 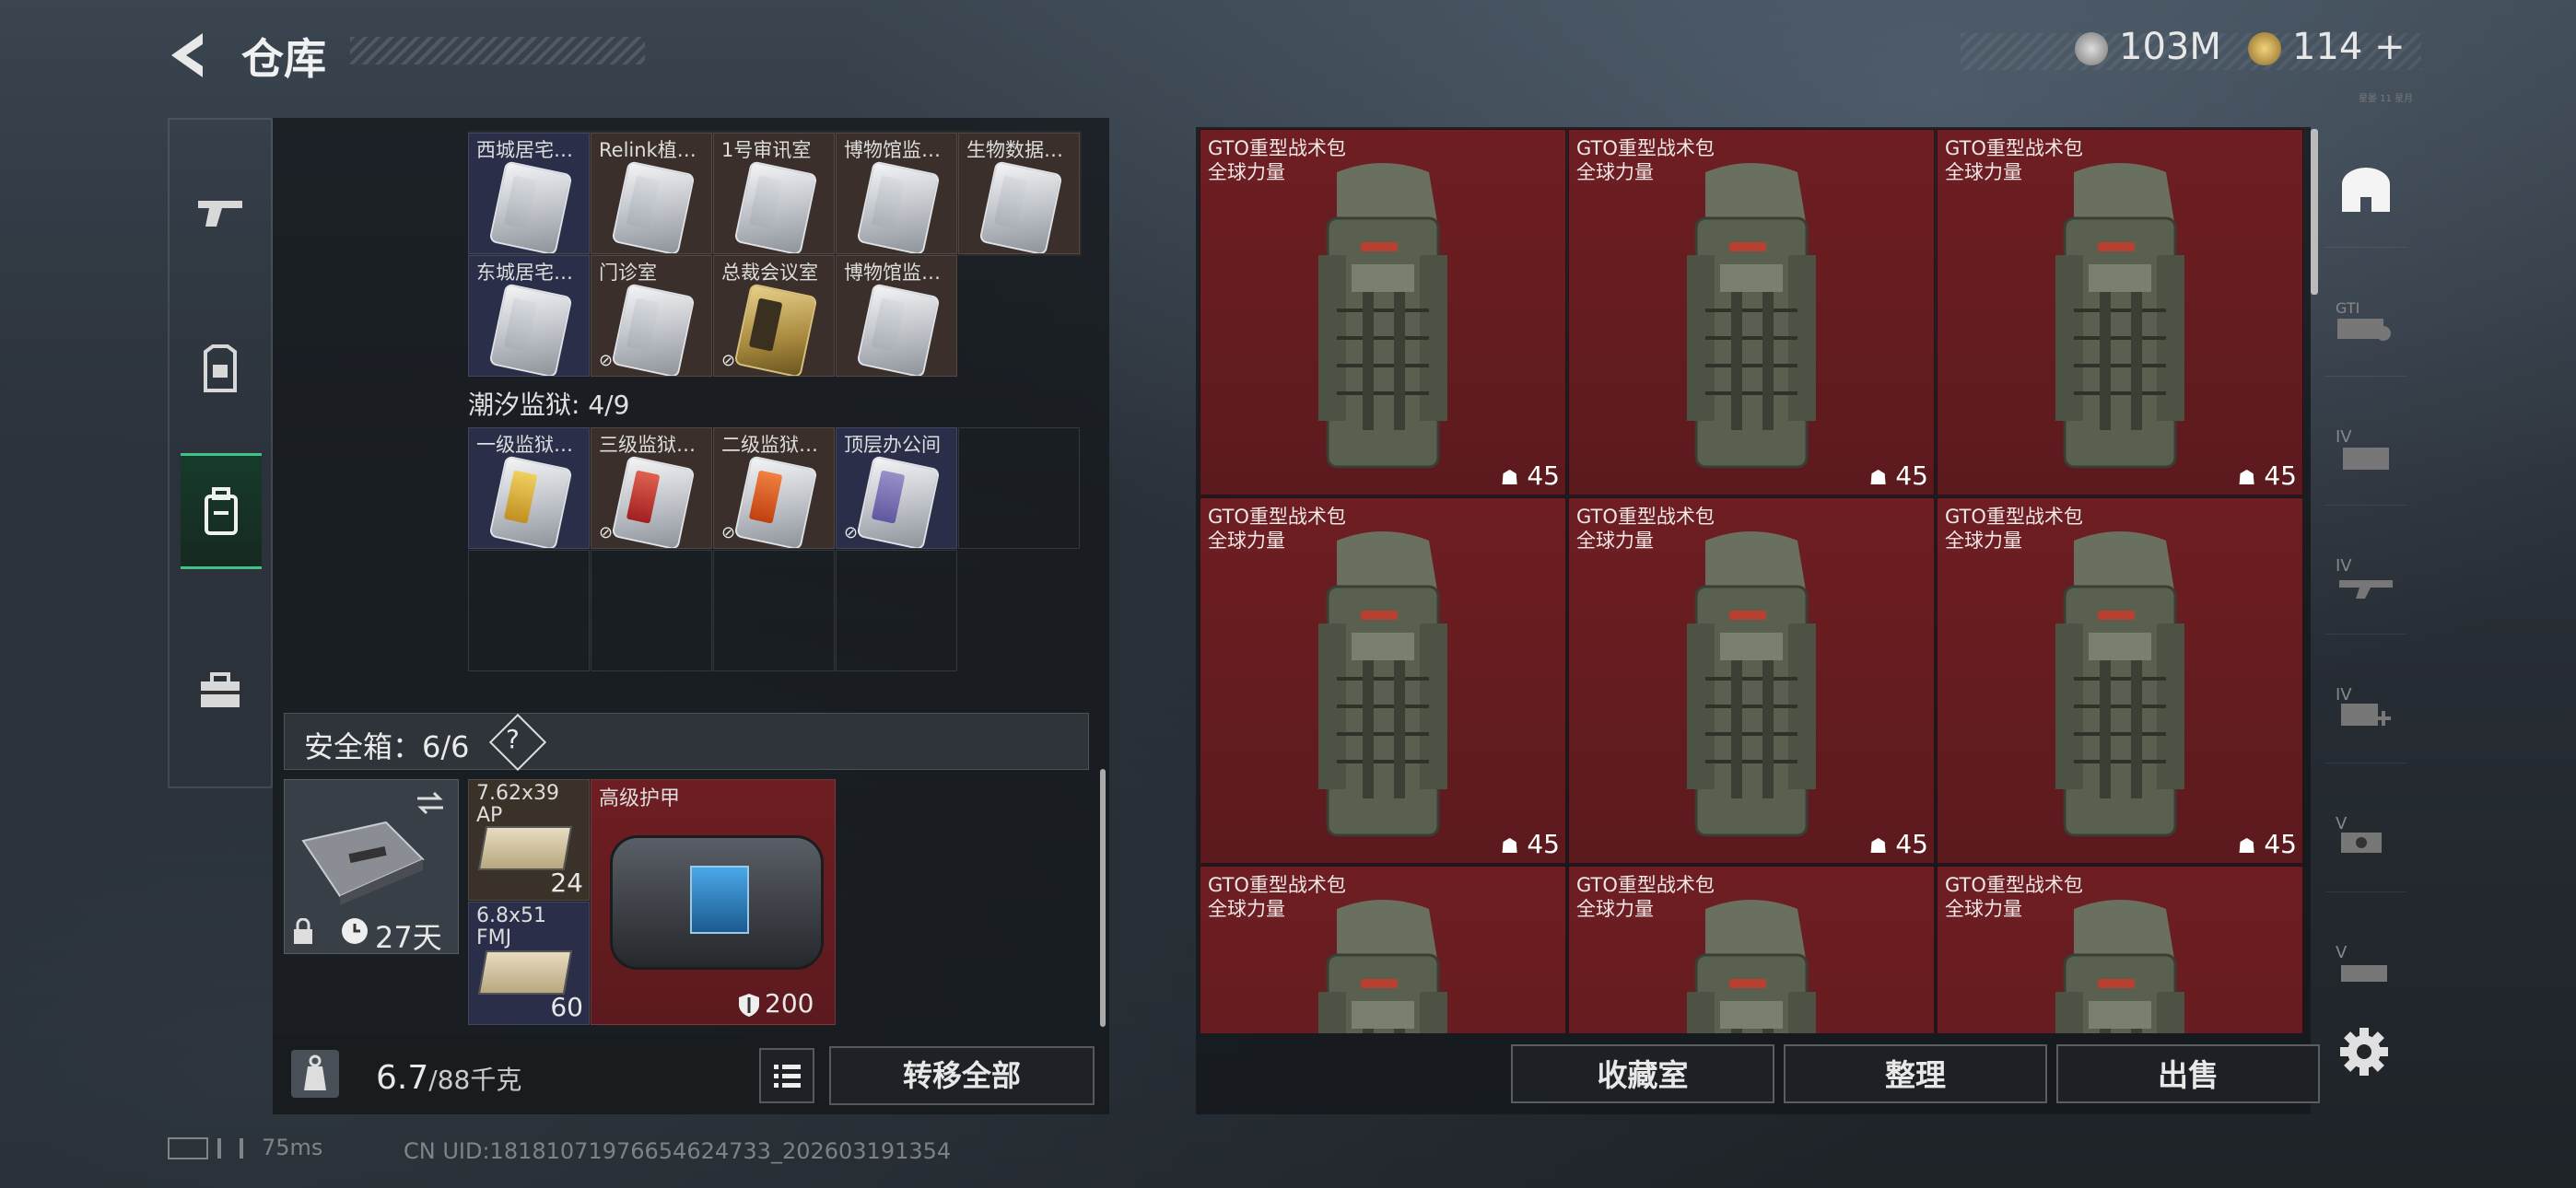 What do you see at coordinates (896, 488) in the screenshot?
I see `keycard-slot: 顶层办公间 ⊘` at bounding box center [896, 488].